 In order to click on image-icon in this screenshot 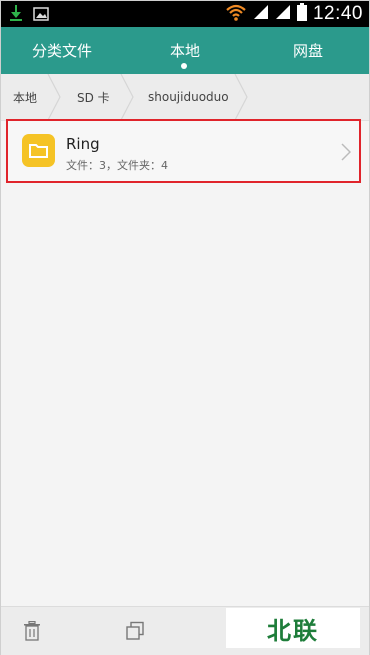, I will do `click(41, 15)`.